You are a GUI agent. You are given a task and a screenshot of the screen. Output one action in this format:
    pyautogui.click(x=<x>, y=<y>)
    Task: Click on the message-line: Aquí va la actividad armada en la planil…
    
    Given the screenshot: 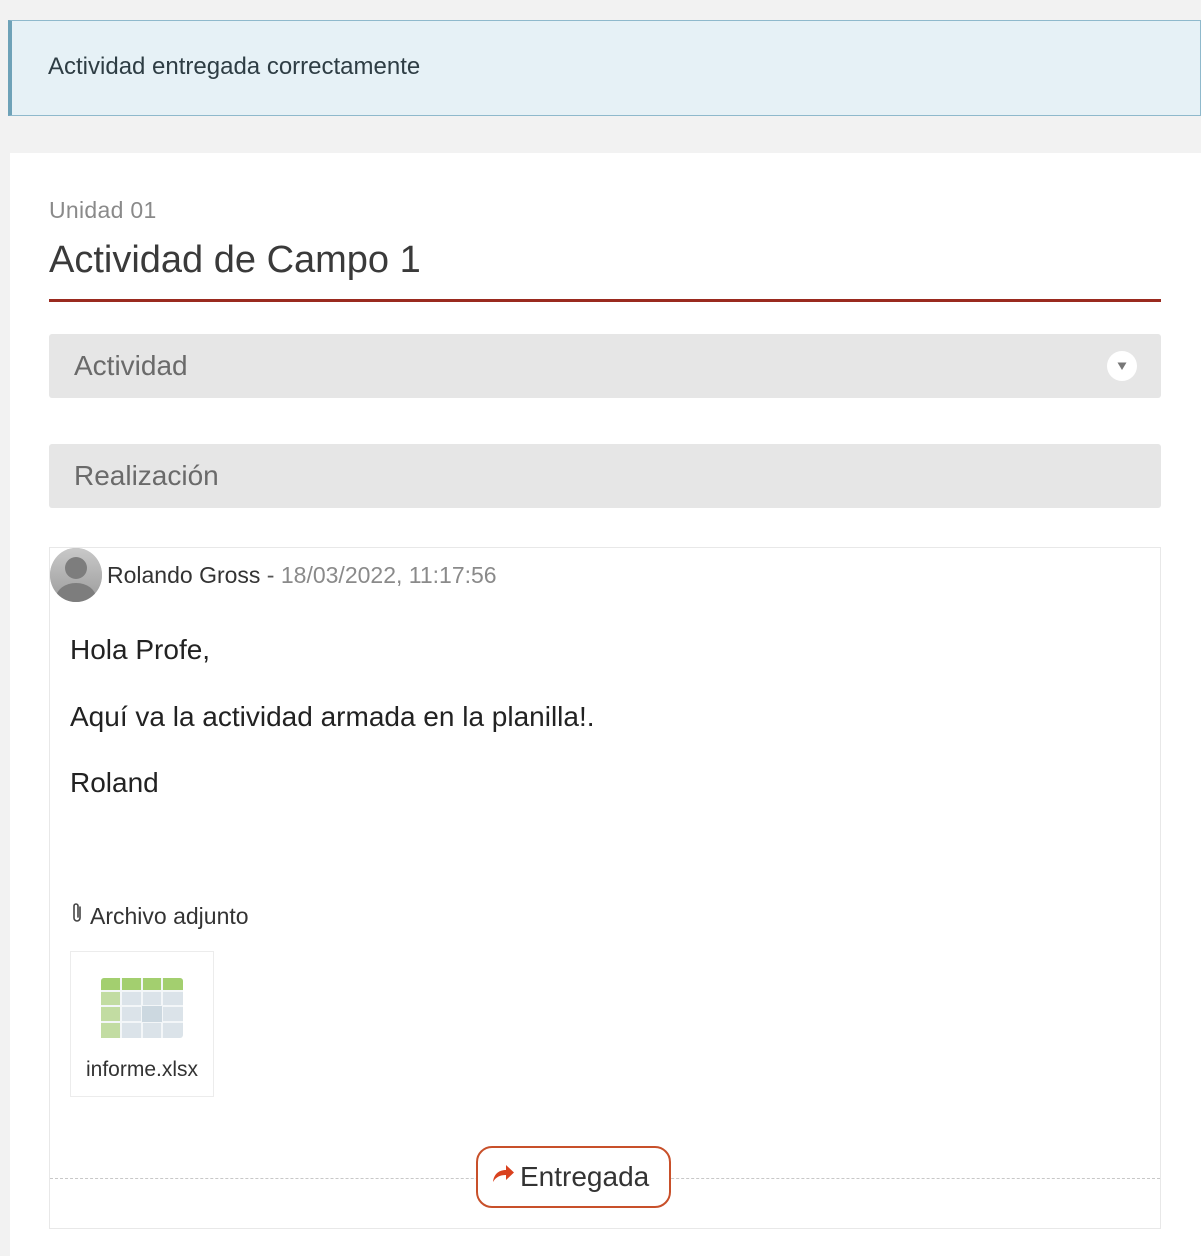 What is the action you would take?
    pyautogui.click(x=332, y=716)
    